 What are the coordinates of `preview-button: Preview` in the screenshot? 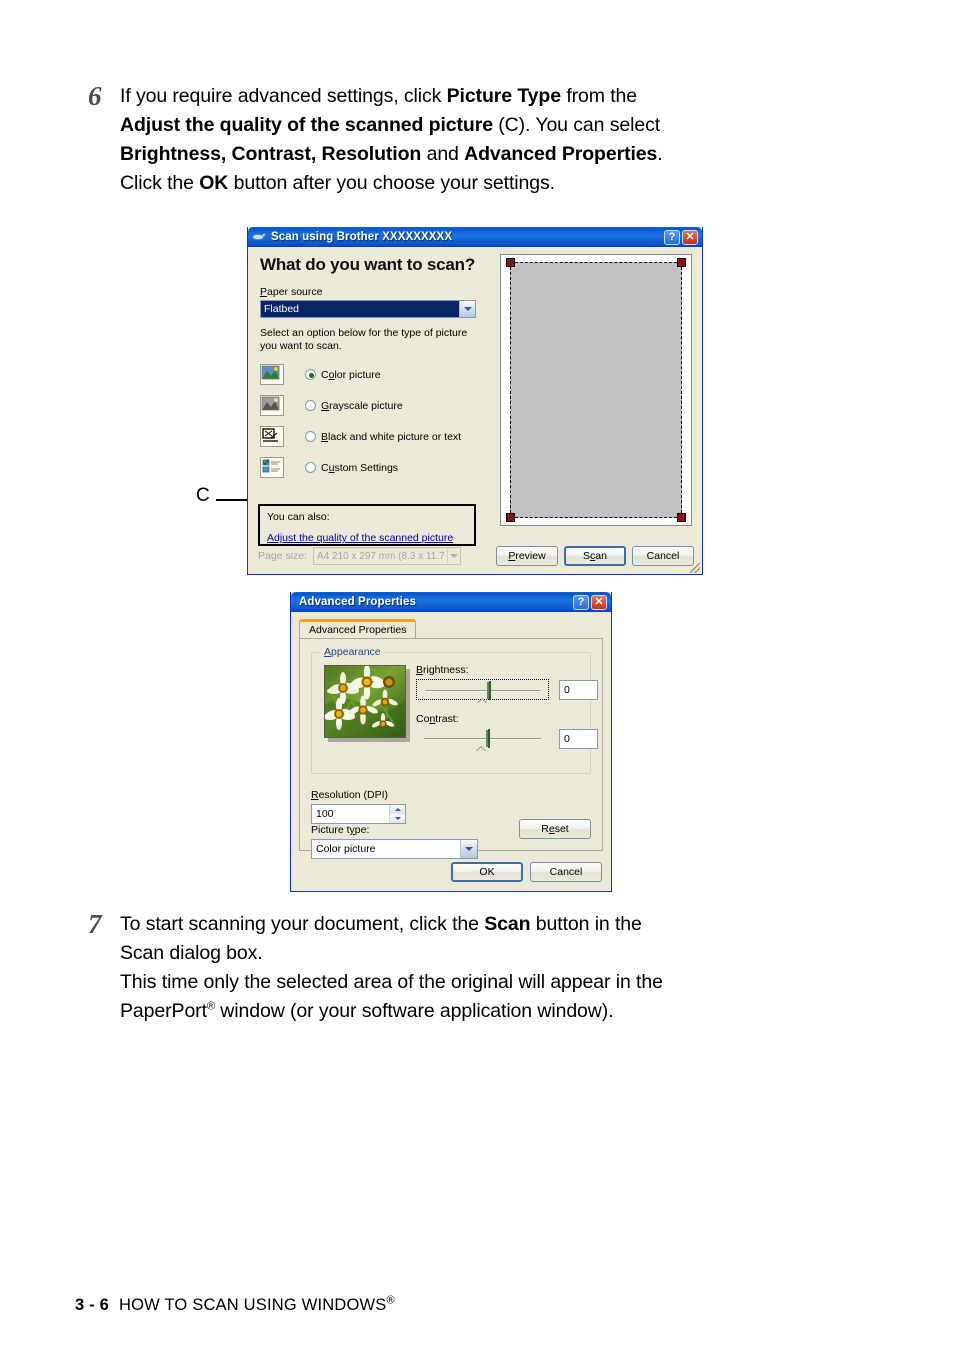 It's located at (527, 556).